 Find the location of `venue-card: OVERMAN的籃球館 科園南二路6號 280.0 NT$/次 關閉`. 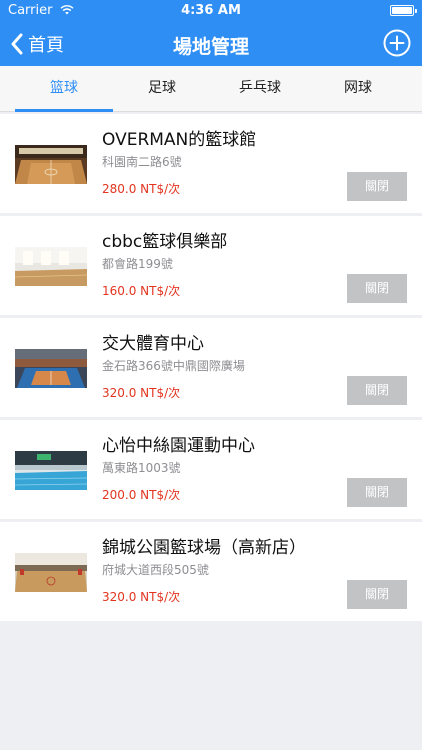

venue-card: OVERMAN的籃球館 科園南二路6號 280.0 NT$/次 關閉 is located at coordinates (211, 163).